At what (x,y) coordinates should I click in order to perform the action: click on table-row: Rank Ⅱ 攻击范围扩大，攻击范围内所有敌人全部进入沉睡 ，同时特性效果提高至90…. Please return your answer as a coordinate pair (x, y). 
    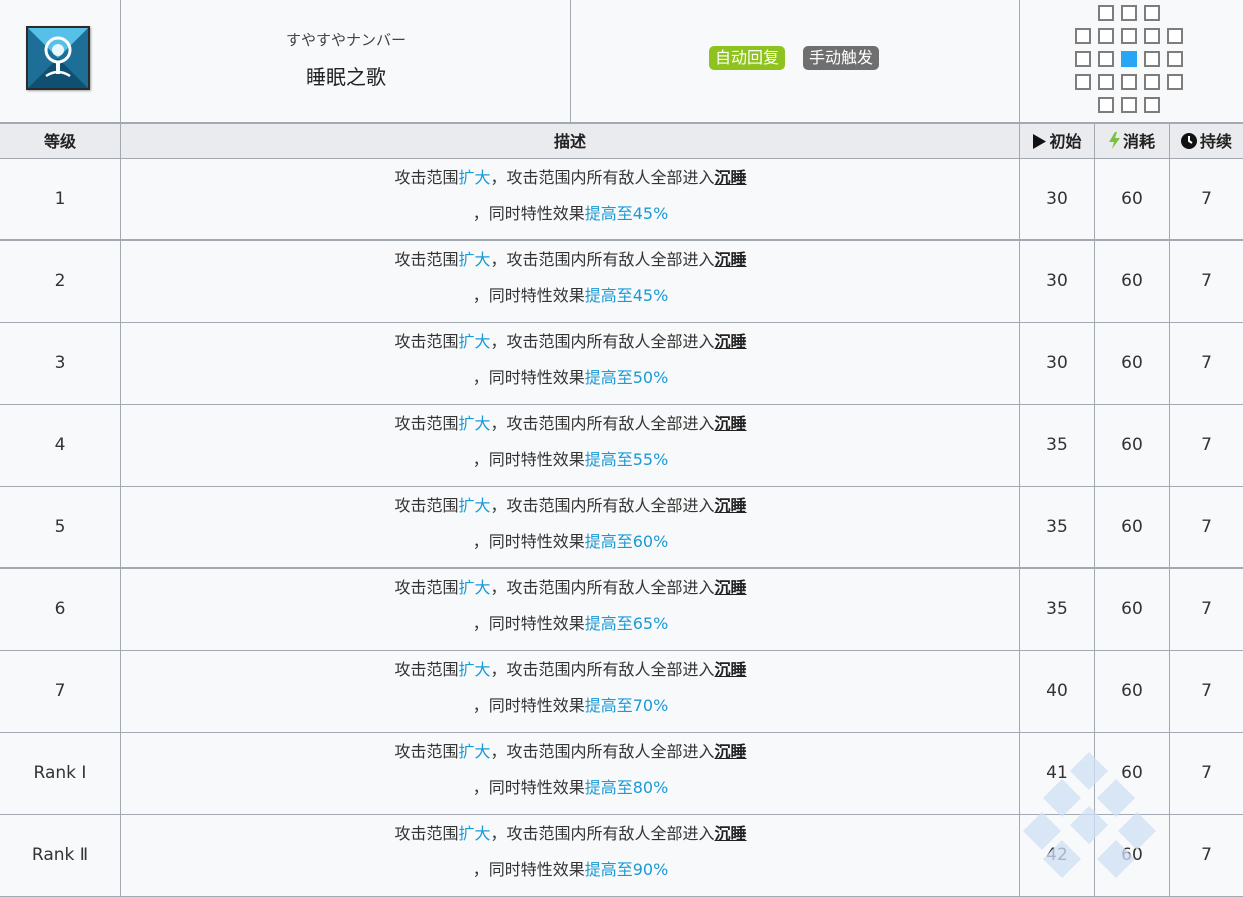
    Looking at the image, I should click on (621, 856).